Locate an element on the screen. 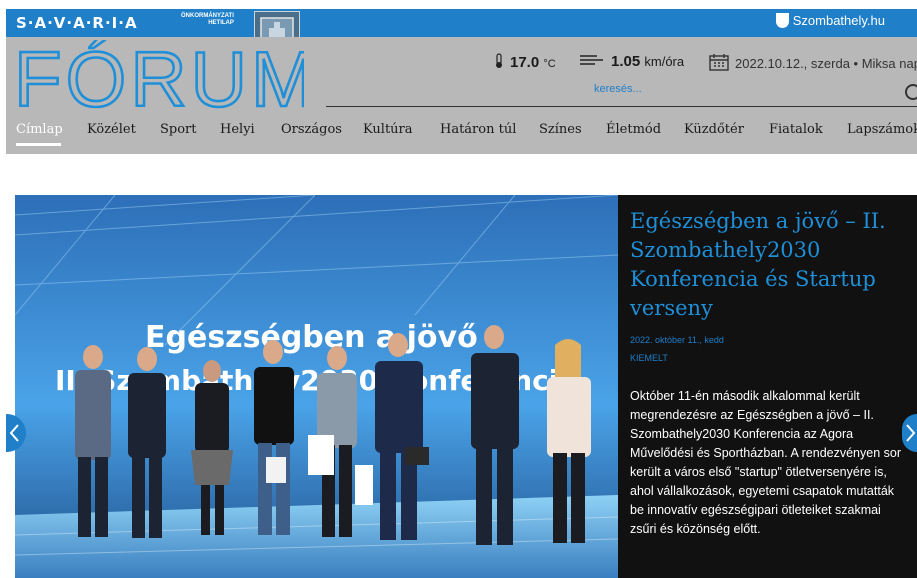 The height and width of the screenshot is (578, 917). temperature-value: 17.0 is located at coordinates (525, 62).